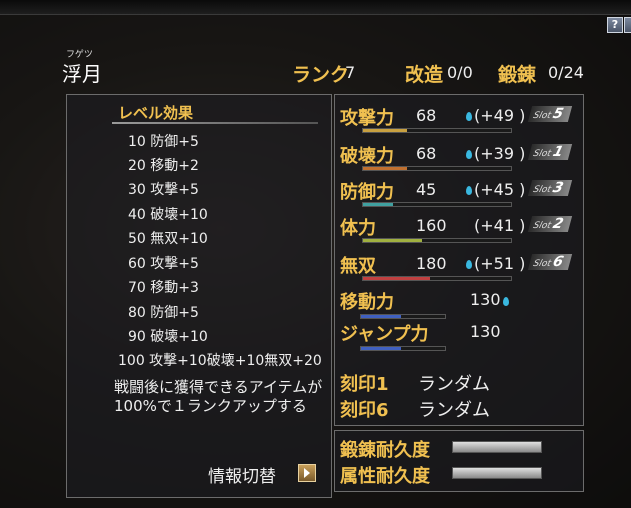 Image resolution: width=631 pixels, height=508 pixels. I want to click on stat-label: 体力, so click(358, 228).